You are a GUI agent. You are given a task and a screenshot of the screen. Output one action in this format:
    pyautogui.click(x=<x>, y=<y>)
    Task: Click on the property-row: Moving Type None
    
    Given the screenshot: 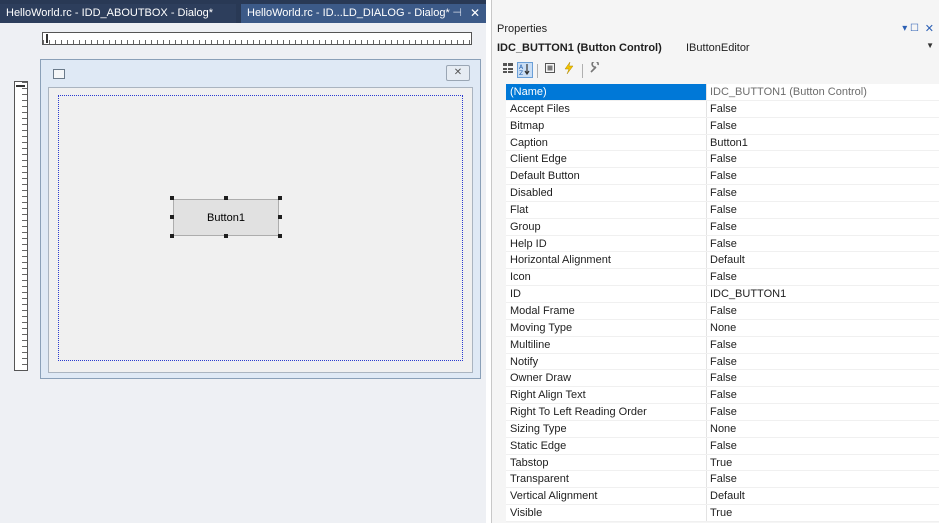 What is the action you would take?
    pyautogui.click(x=722, y=328)
    